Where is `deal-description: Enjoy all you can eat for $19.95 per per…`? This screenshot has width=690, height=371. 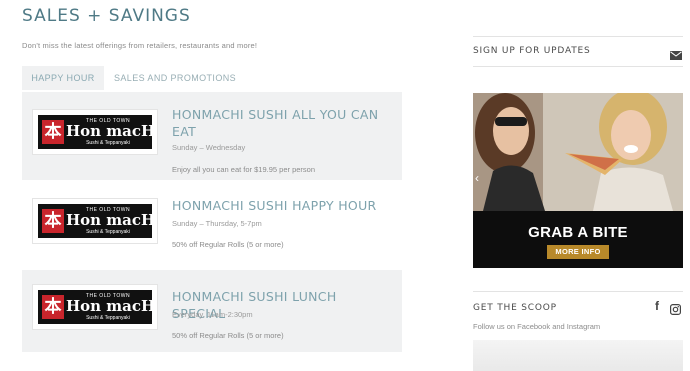
deal-description: Enjoy all you can eat for $19.95 per per… is located at coordinates (244, 169).